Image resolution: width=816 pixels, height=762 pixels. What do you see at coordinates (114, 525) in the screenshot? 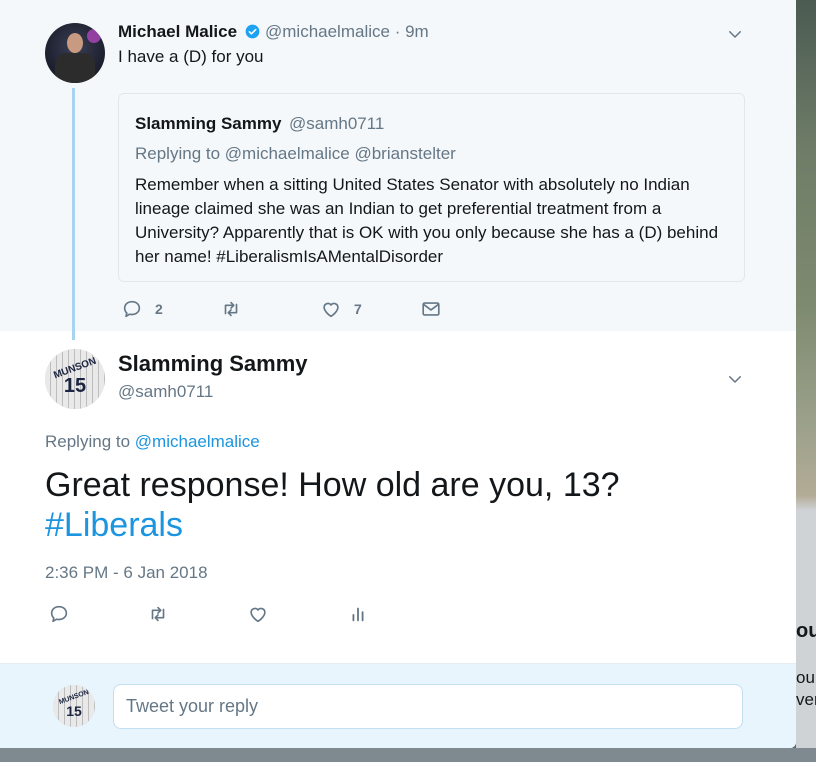
I see `hashtag-link: #Liberals` at bounding box center [114, 525].